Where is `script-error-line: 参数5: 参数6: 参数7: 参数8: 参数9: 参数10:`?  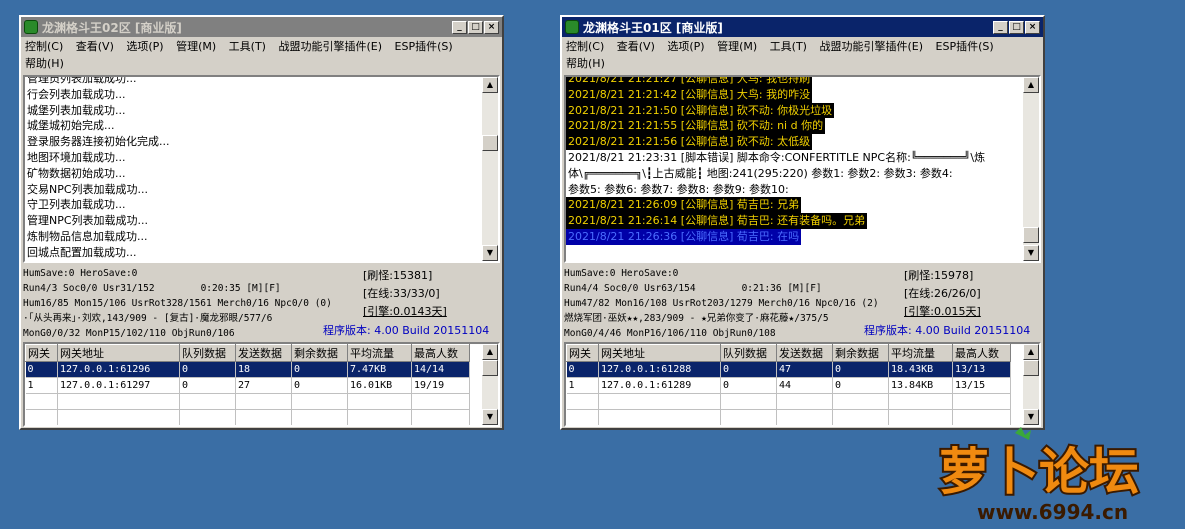
script-error-line: 参数5: 参数6: 参数7: 参数8: 参数9: 参数10: is located at coordinates (678, 189).